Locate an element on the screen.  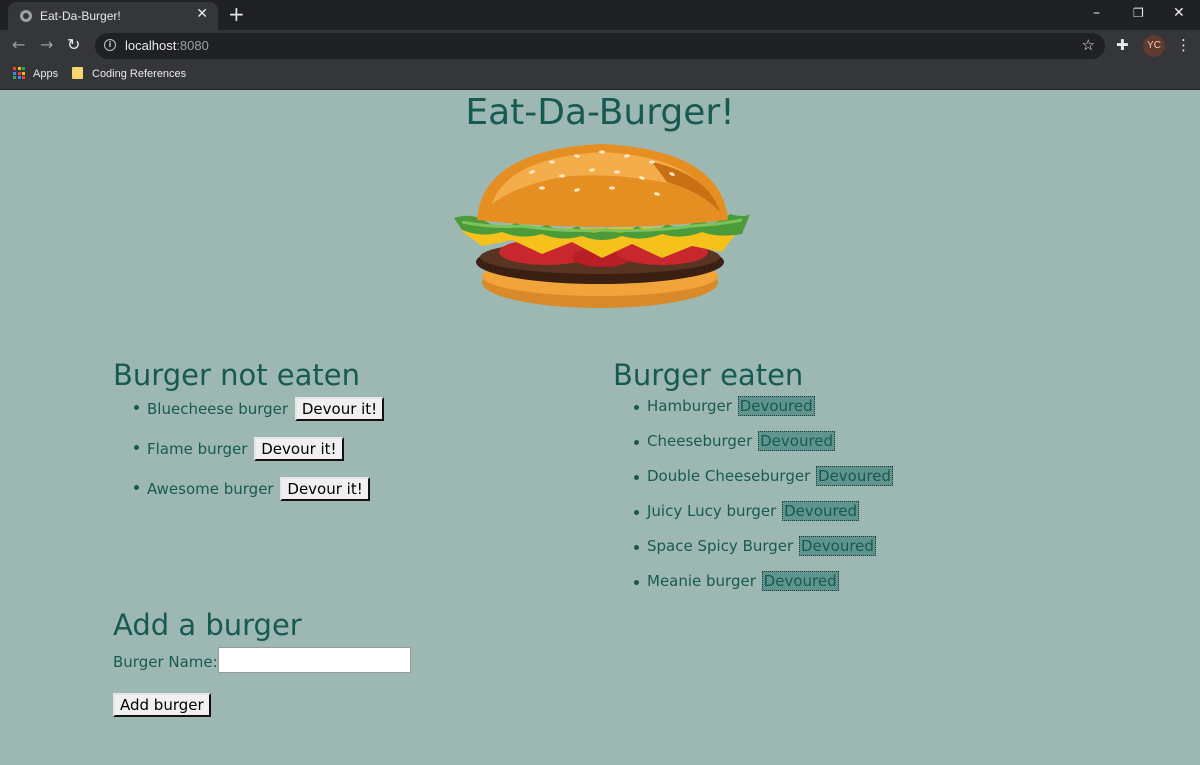
list-item: Hamburger Devoured is located at coordinates (753, 414).